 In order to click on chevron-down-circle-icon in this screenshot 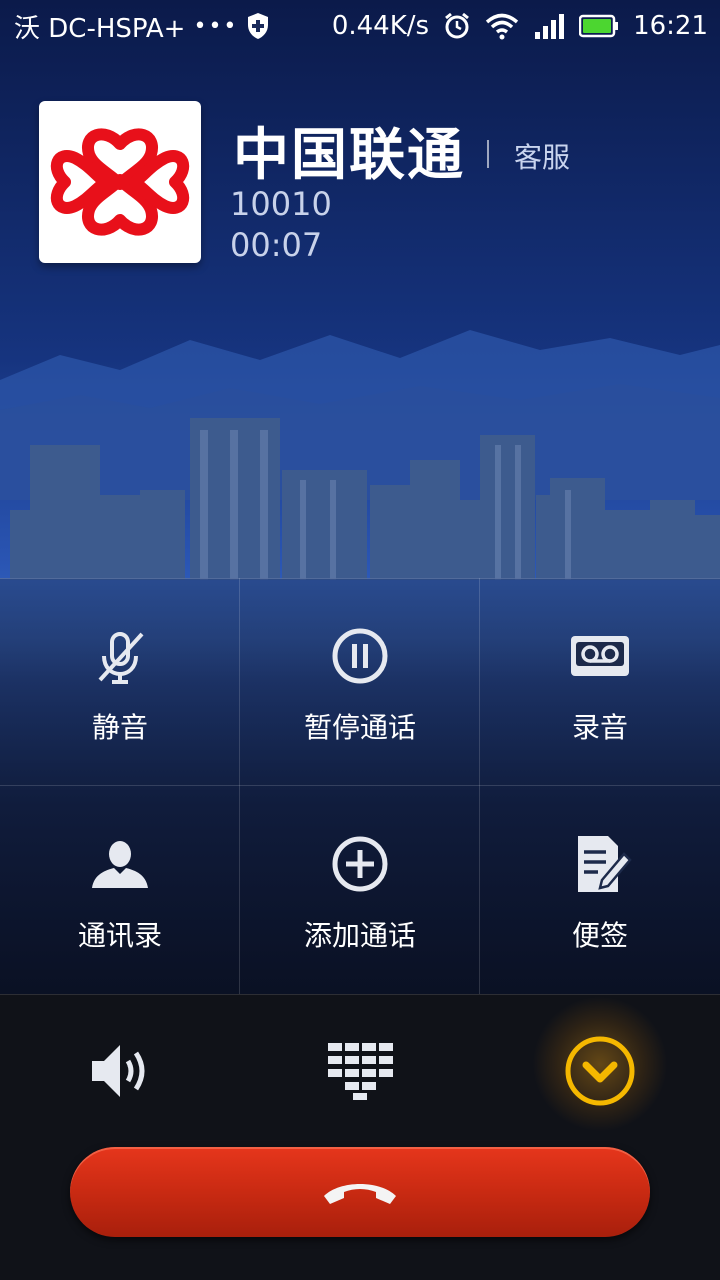, I will do `click(600, 1071)`.